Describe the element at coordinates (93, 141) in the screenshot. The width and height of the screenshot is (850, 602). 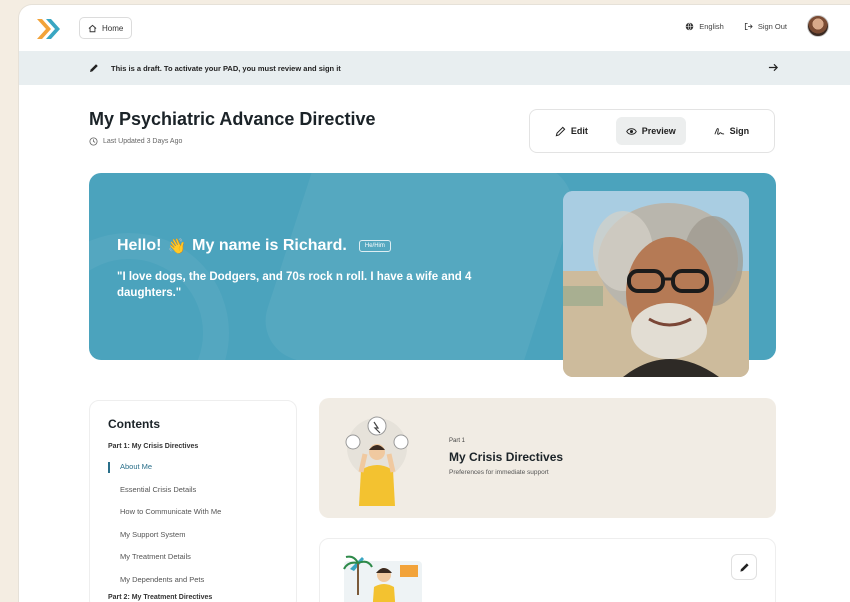
I see `clock-icon` at that location.